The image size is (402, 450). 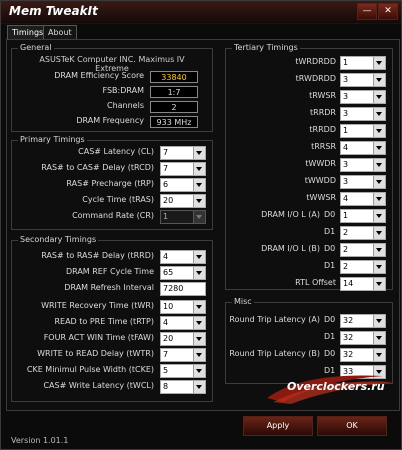 What do you see at coordinates (363, 165) in the screenshot?
I see `twwdr-select: 3` at bounding box center [363, 165].